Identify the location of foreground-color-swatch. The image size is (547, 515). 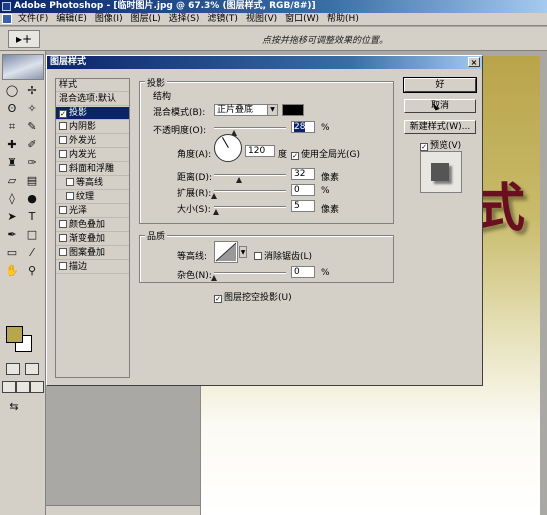
(14, 334).